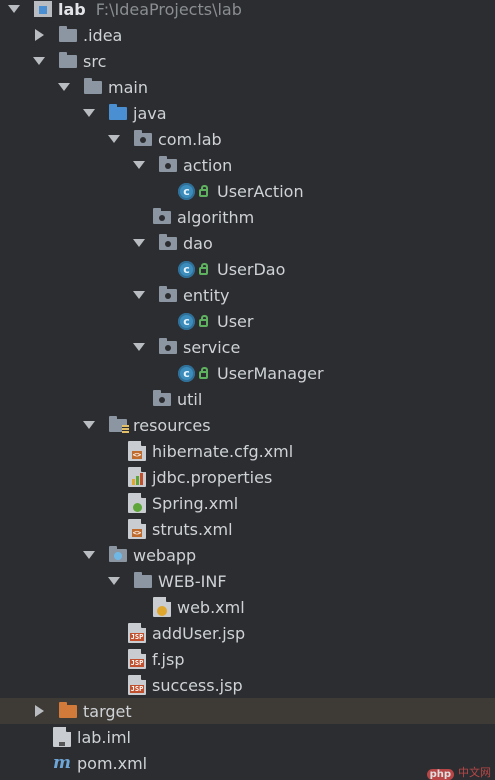 The image size is (495, 780). I want to click on tree-row-userdao: c UserDao, so click(247, 269).